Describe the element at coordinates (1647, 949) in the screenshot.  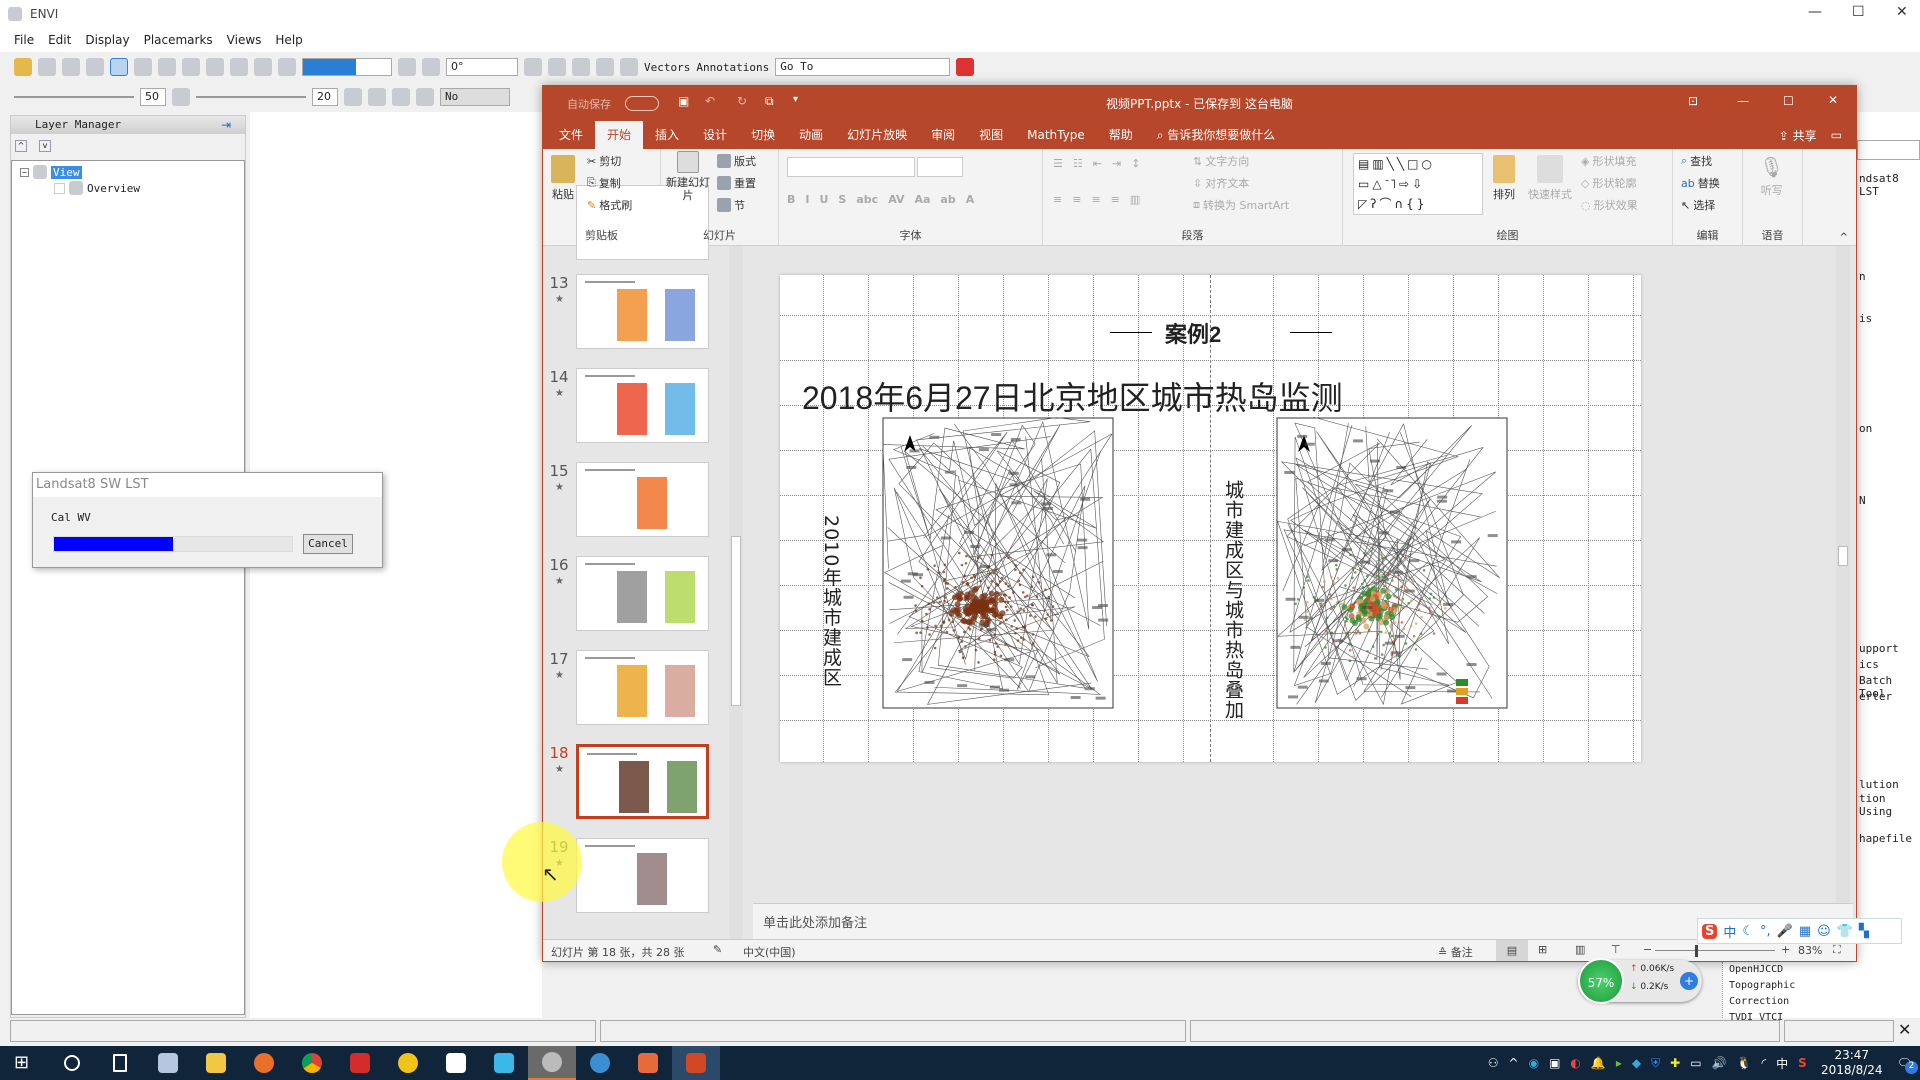
I see `zoom-out-icon: −` at that location.